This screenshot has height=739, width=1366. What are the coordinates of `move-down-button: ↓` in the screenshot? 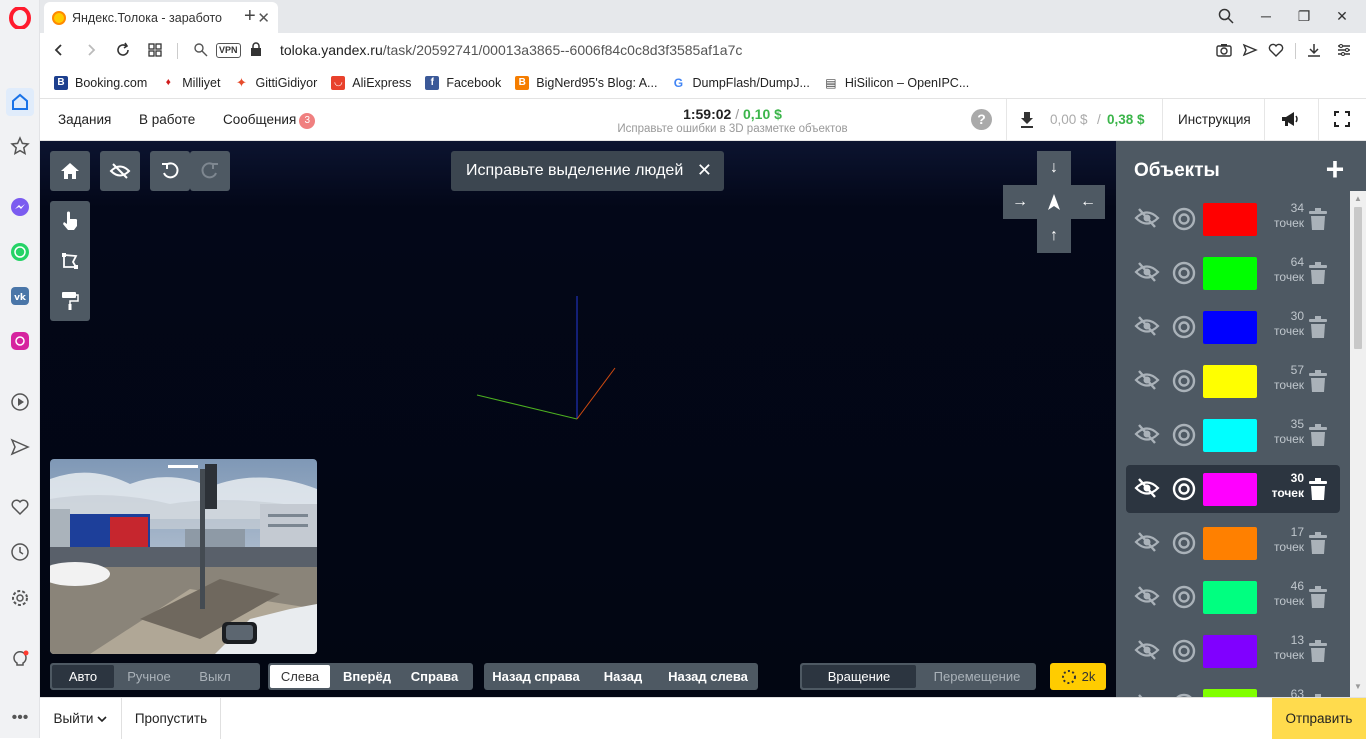 It's located at (1054, 168).